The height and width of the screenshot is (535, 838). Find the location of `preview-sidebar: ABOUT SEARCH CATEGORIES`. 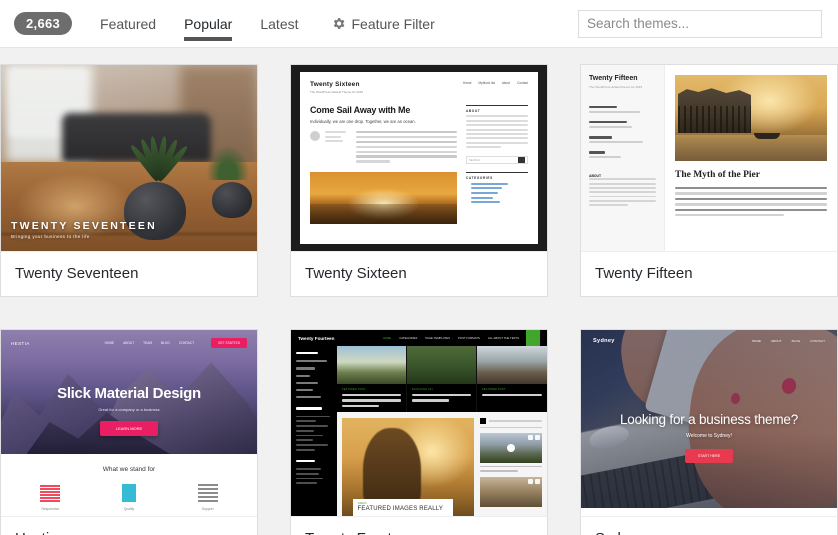

preview-sidebar: ABOUT SEARCH CATEGORIES is located at coordinates (497, 164).